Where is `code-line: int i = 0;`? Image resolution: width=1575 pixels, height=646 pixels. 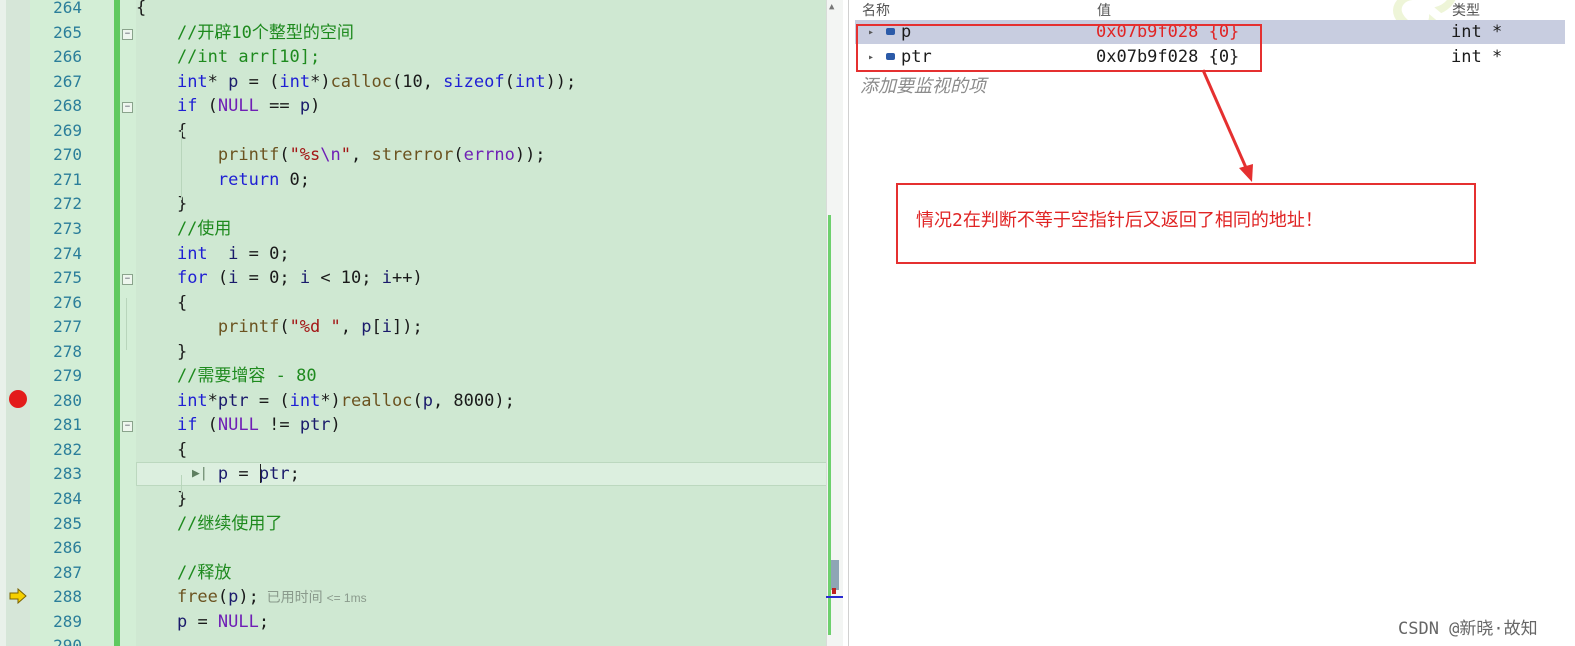 code-line: int i = 0; is located at coordinates (213, 254).